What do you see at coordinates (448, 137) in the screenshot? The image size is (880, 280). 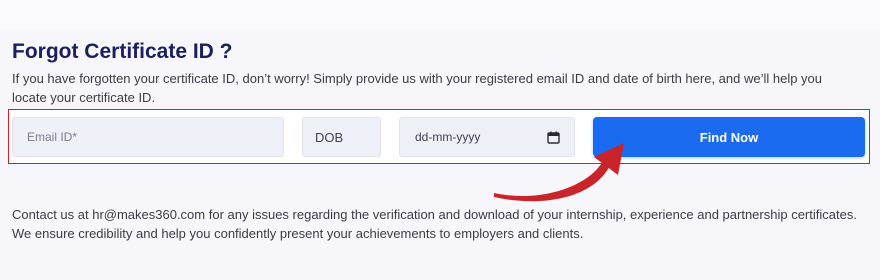 I see `date-placeholder: dd-mm-yyyy` at bounding box center [448, 137].